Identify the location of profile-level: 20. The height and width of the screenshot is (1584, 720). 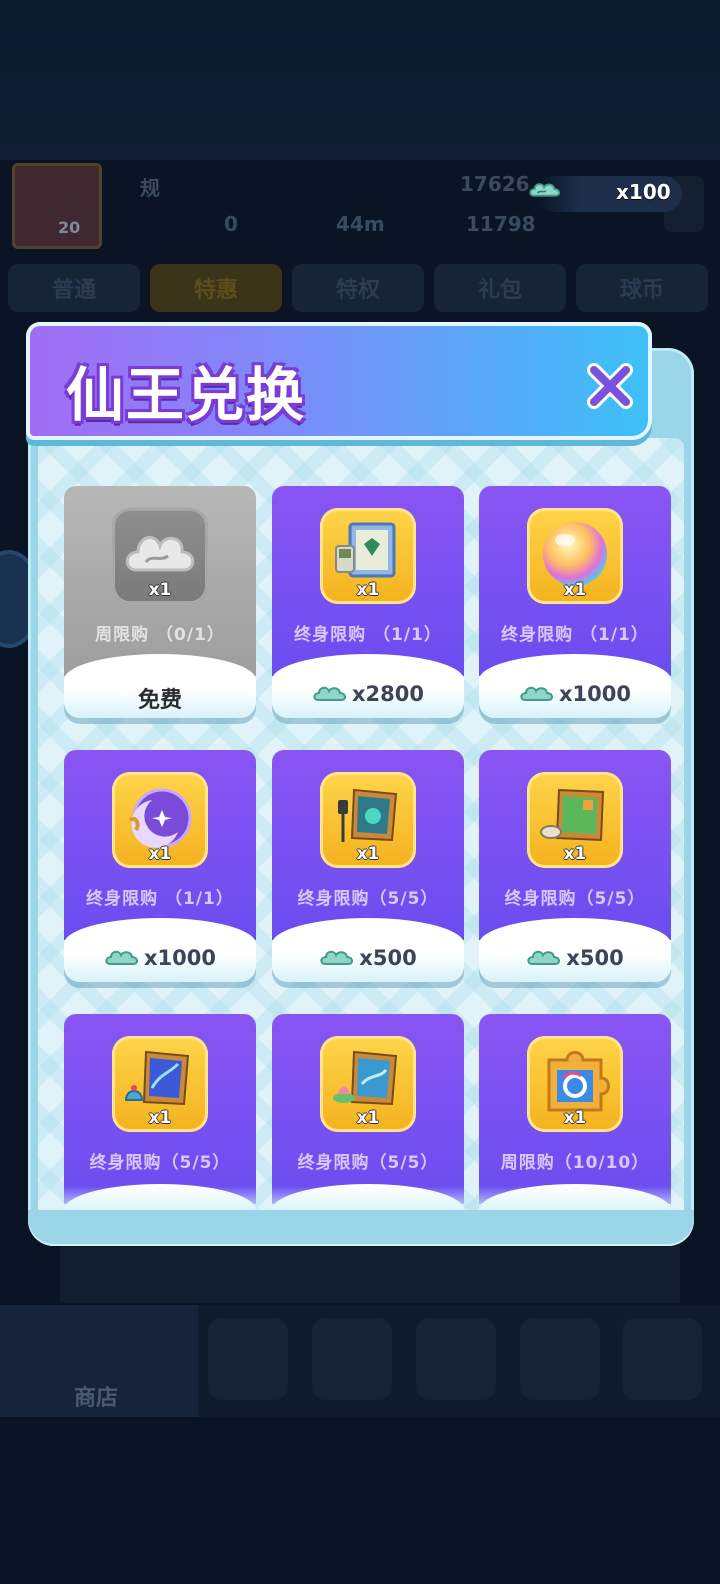
(69, 227).